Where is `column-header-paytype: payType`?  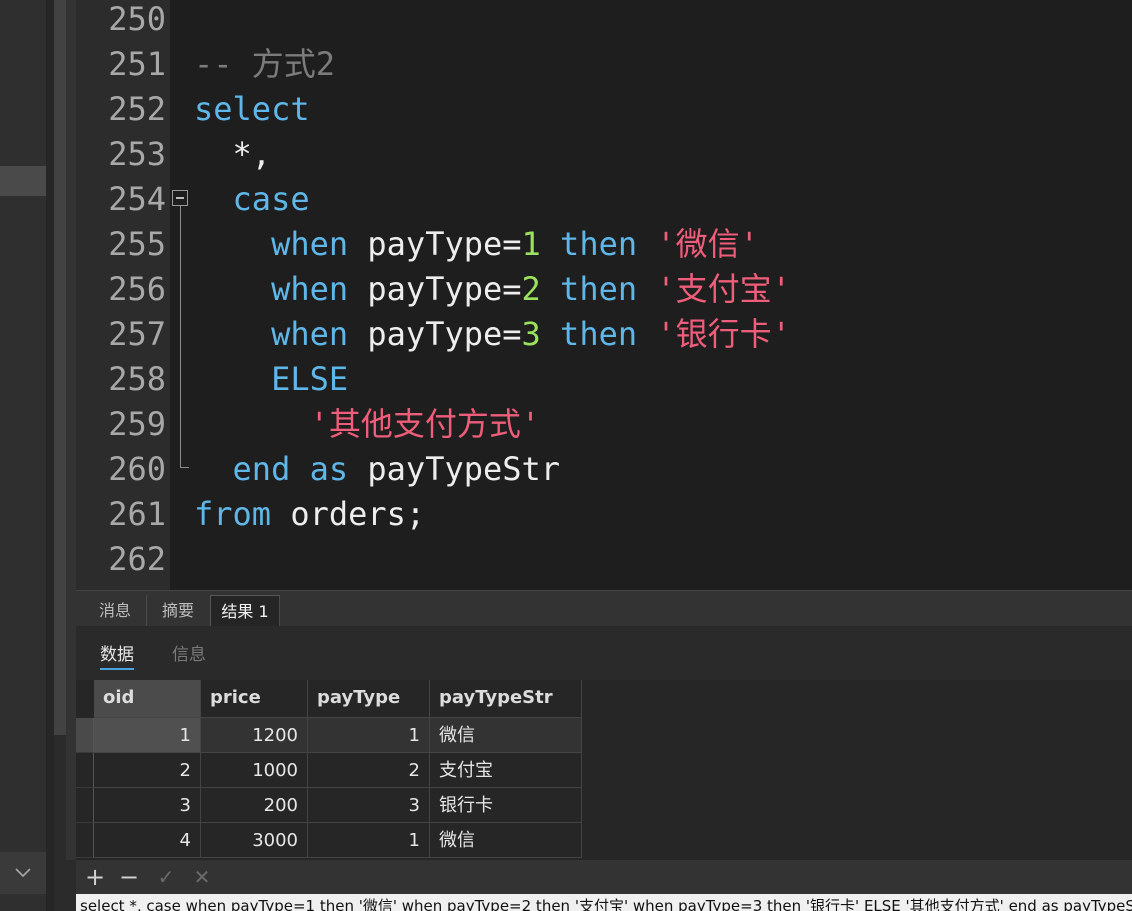 column-header-paytype: payType is located at coordinates (369, 699).